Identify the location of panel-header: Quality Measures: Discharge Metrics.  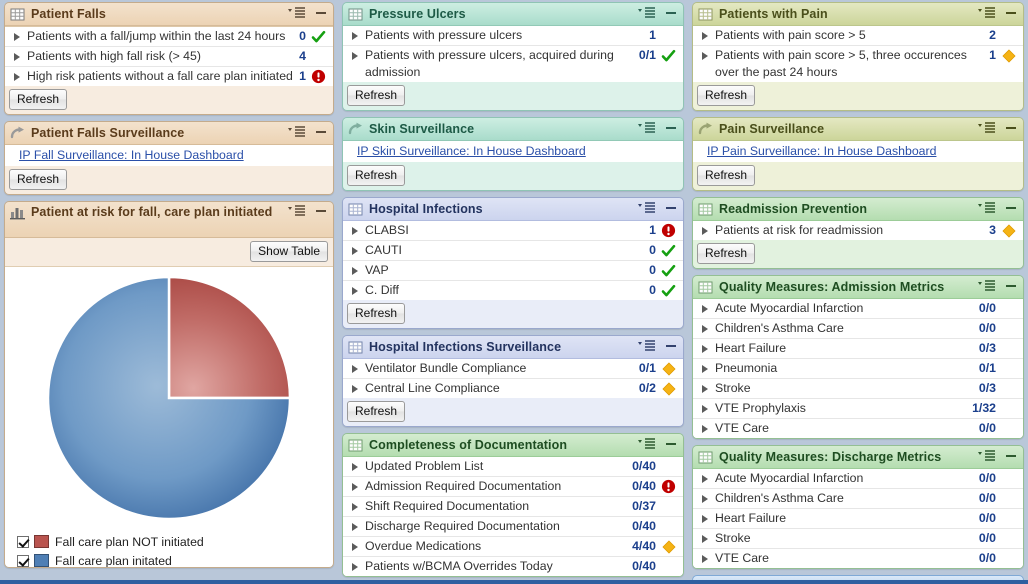
(858, 457).